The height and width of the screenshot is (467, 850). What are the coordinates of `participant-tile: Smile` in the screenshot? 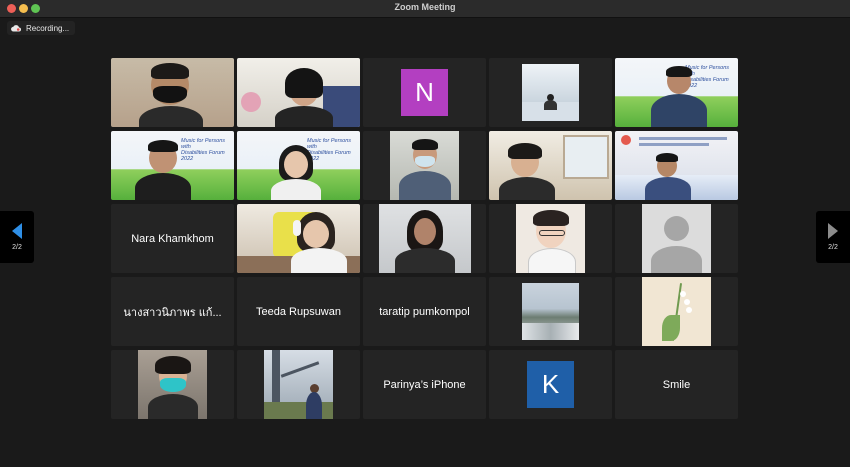 It's located at (676, 384).